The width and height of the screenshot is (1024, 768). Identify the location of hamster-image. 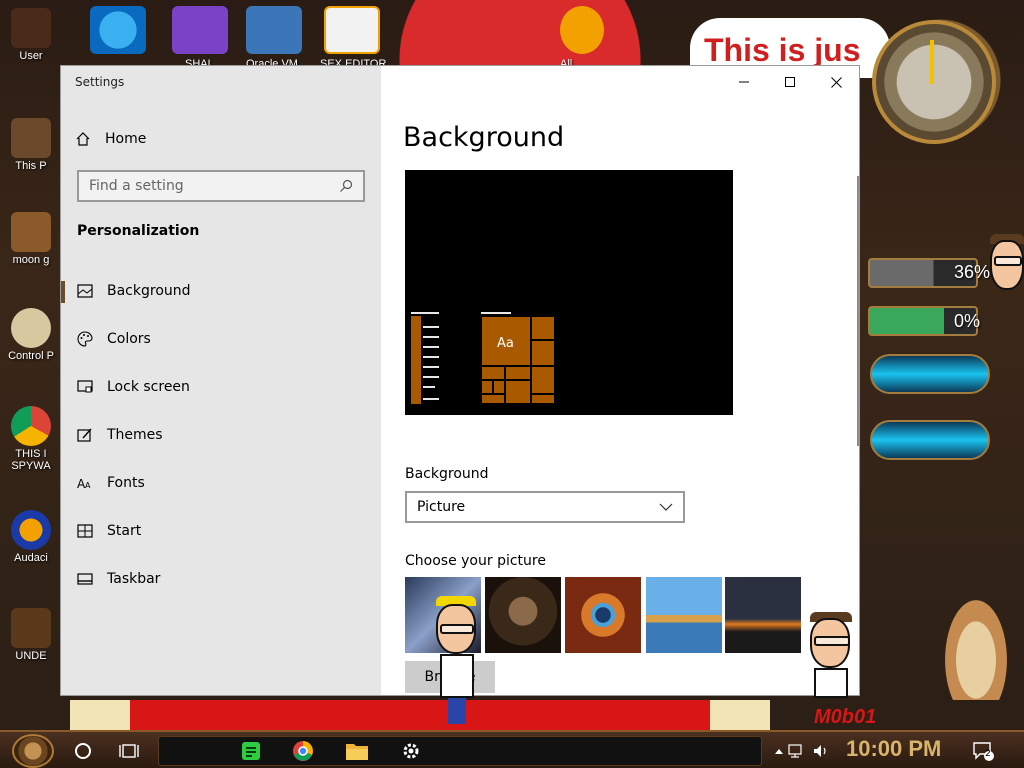
(976, 650).